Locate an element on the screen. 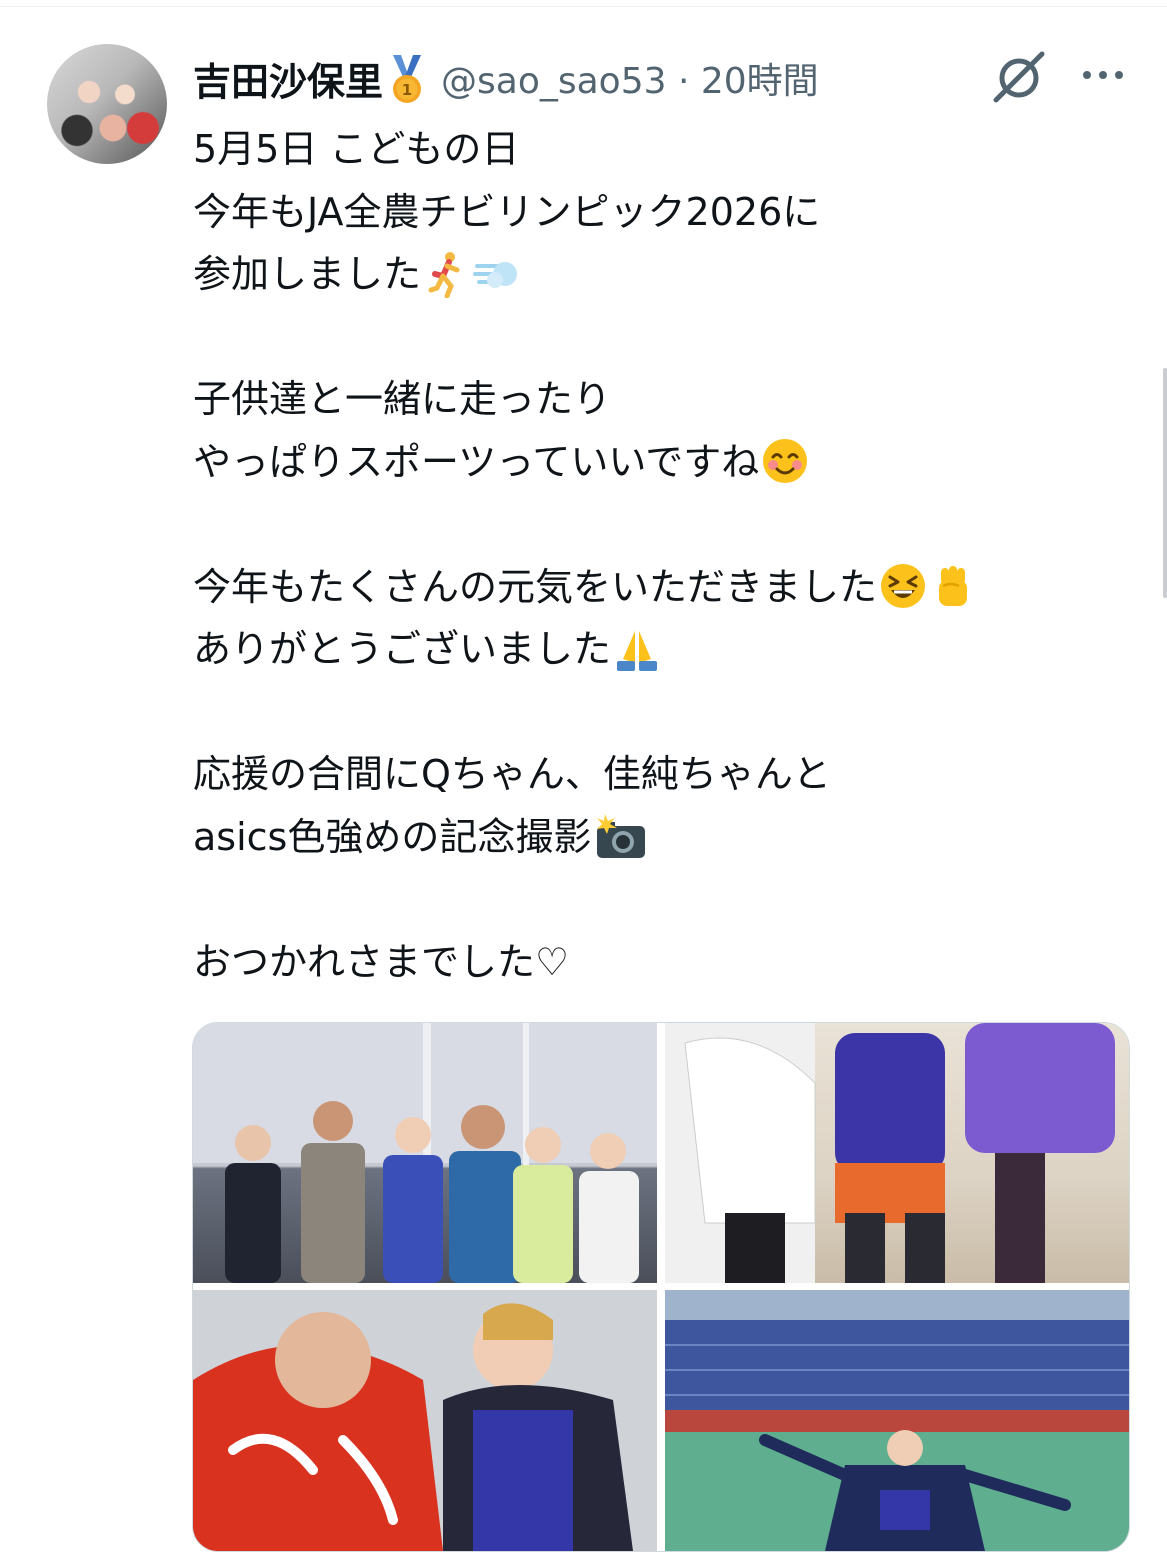  tweet-line: やっぱりスポーツっていいですね is located at coordinates (673, 462).